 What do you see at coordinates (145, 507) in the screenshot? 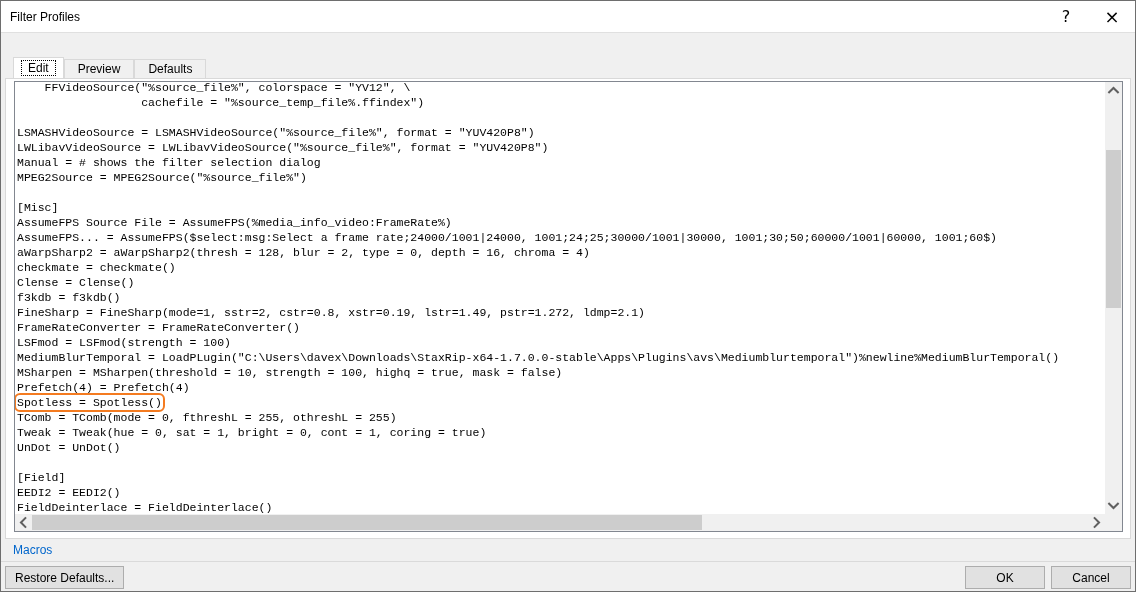
I see `code-line: FieldDeinterlace = FieldDeinterlace()` at bounding box center [145, 507].